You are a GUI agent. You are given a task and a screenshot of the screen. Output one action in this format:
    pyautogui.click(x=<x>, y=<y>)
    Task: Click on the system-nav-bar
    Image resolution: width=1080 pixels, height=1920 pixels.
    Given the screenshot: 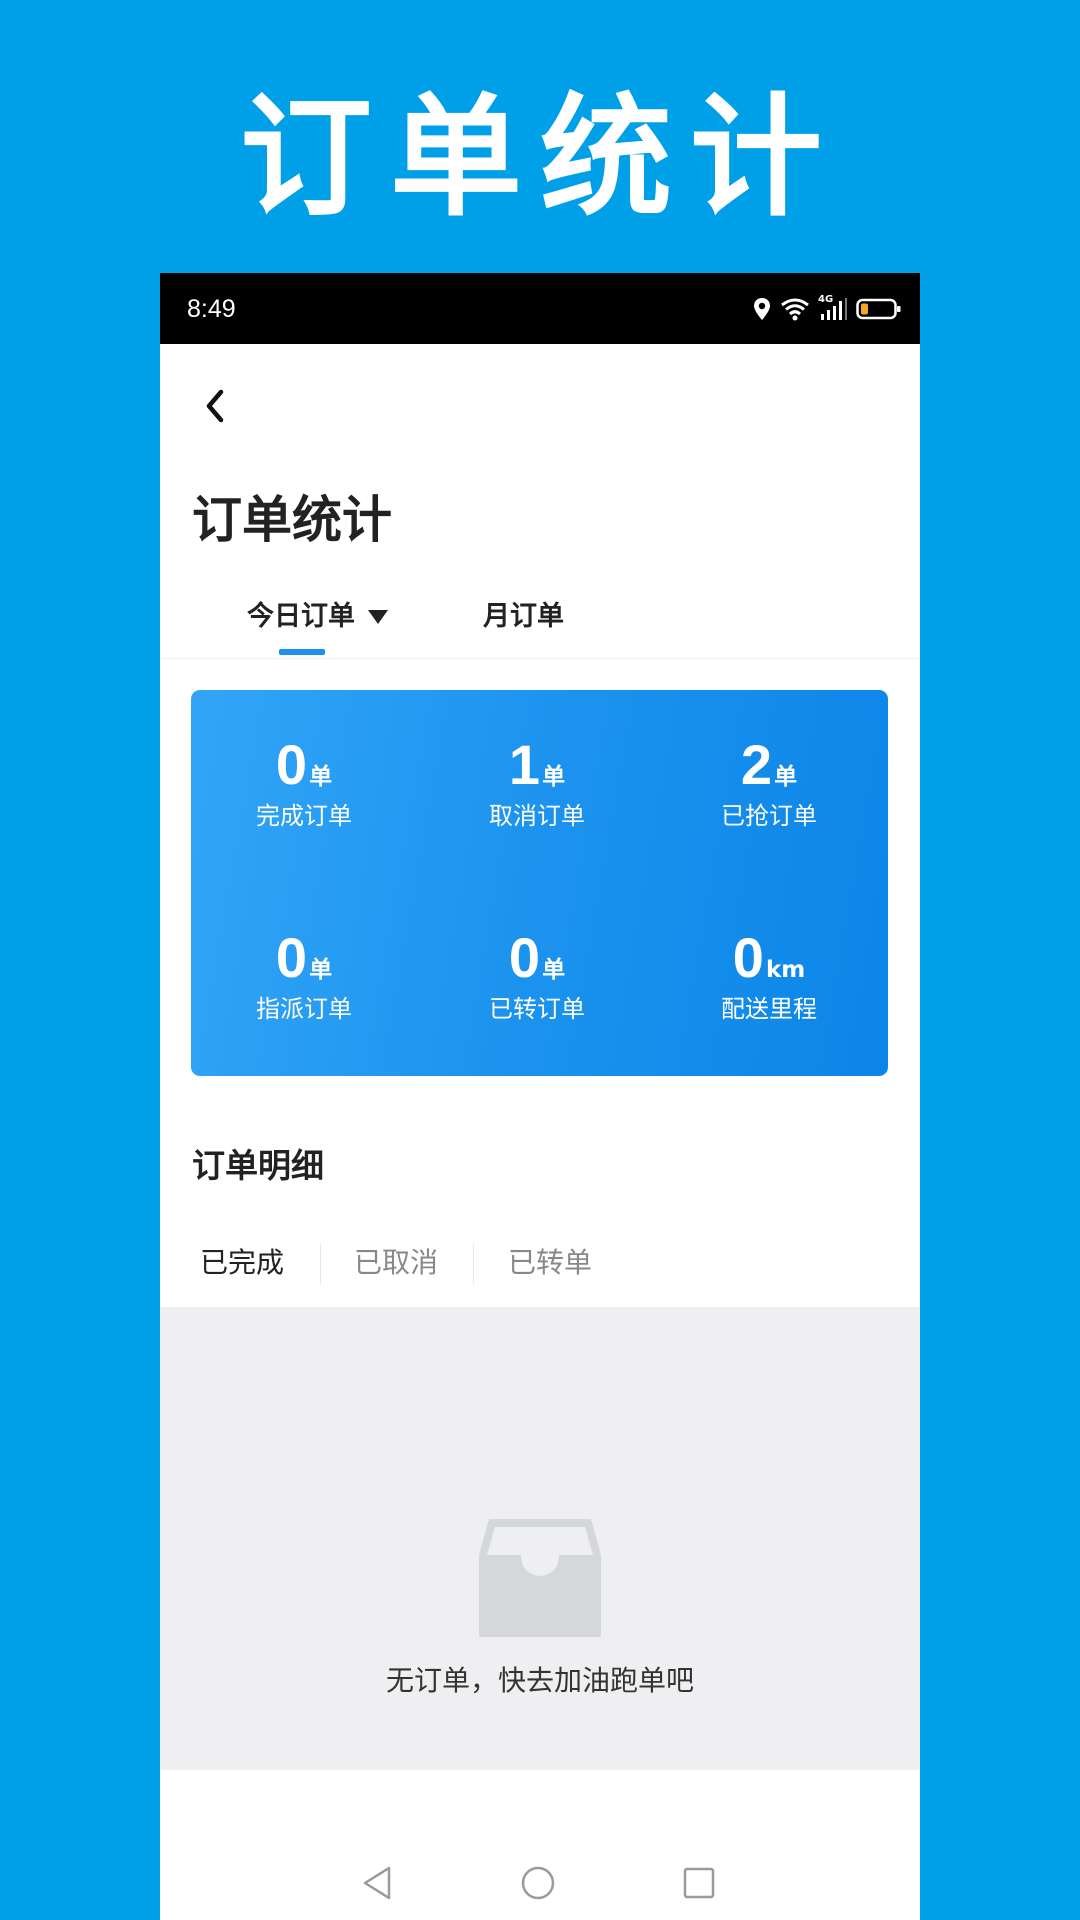 What is the action you would take?
    pyautogui.click(x=540, y=1883)
    